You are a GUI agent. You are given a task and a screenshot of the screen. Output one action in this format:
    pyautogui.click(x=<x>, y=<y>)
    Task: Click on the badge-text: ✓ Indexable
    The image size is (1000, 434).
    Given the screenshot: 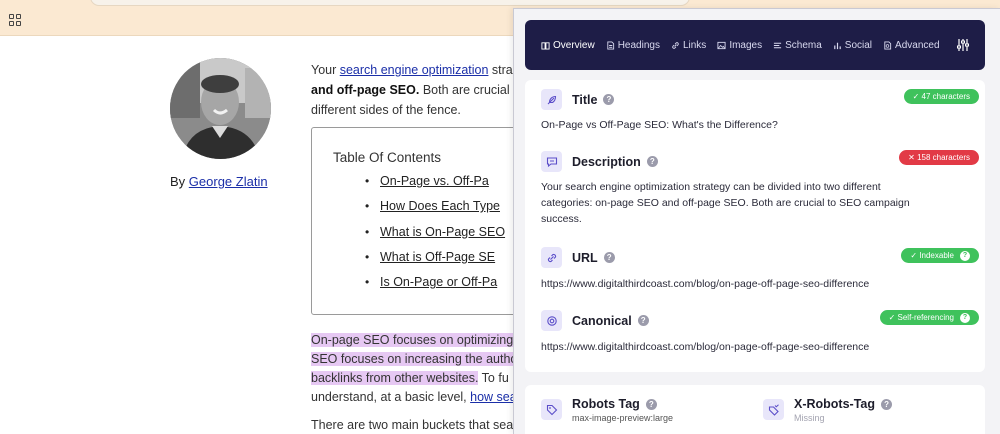 What is the action you would take?
    pyautogui.click(x=932, y=255)
    